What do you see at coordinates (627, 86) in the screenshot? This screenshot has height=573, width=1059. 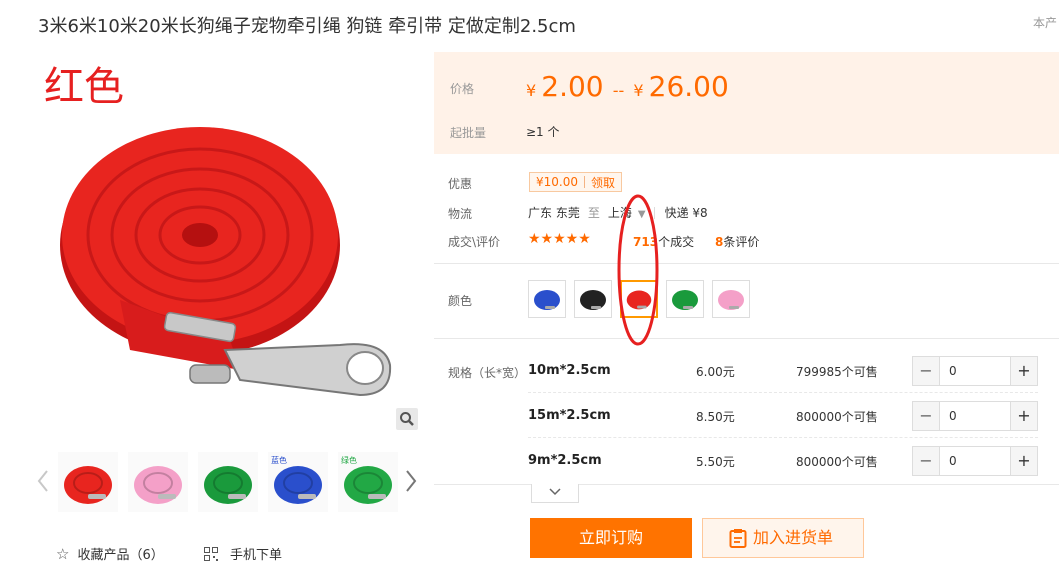 I see `price-range: ¥ 2.00 -- ¥ 26.00` at bounding box center [627, 86].